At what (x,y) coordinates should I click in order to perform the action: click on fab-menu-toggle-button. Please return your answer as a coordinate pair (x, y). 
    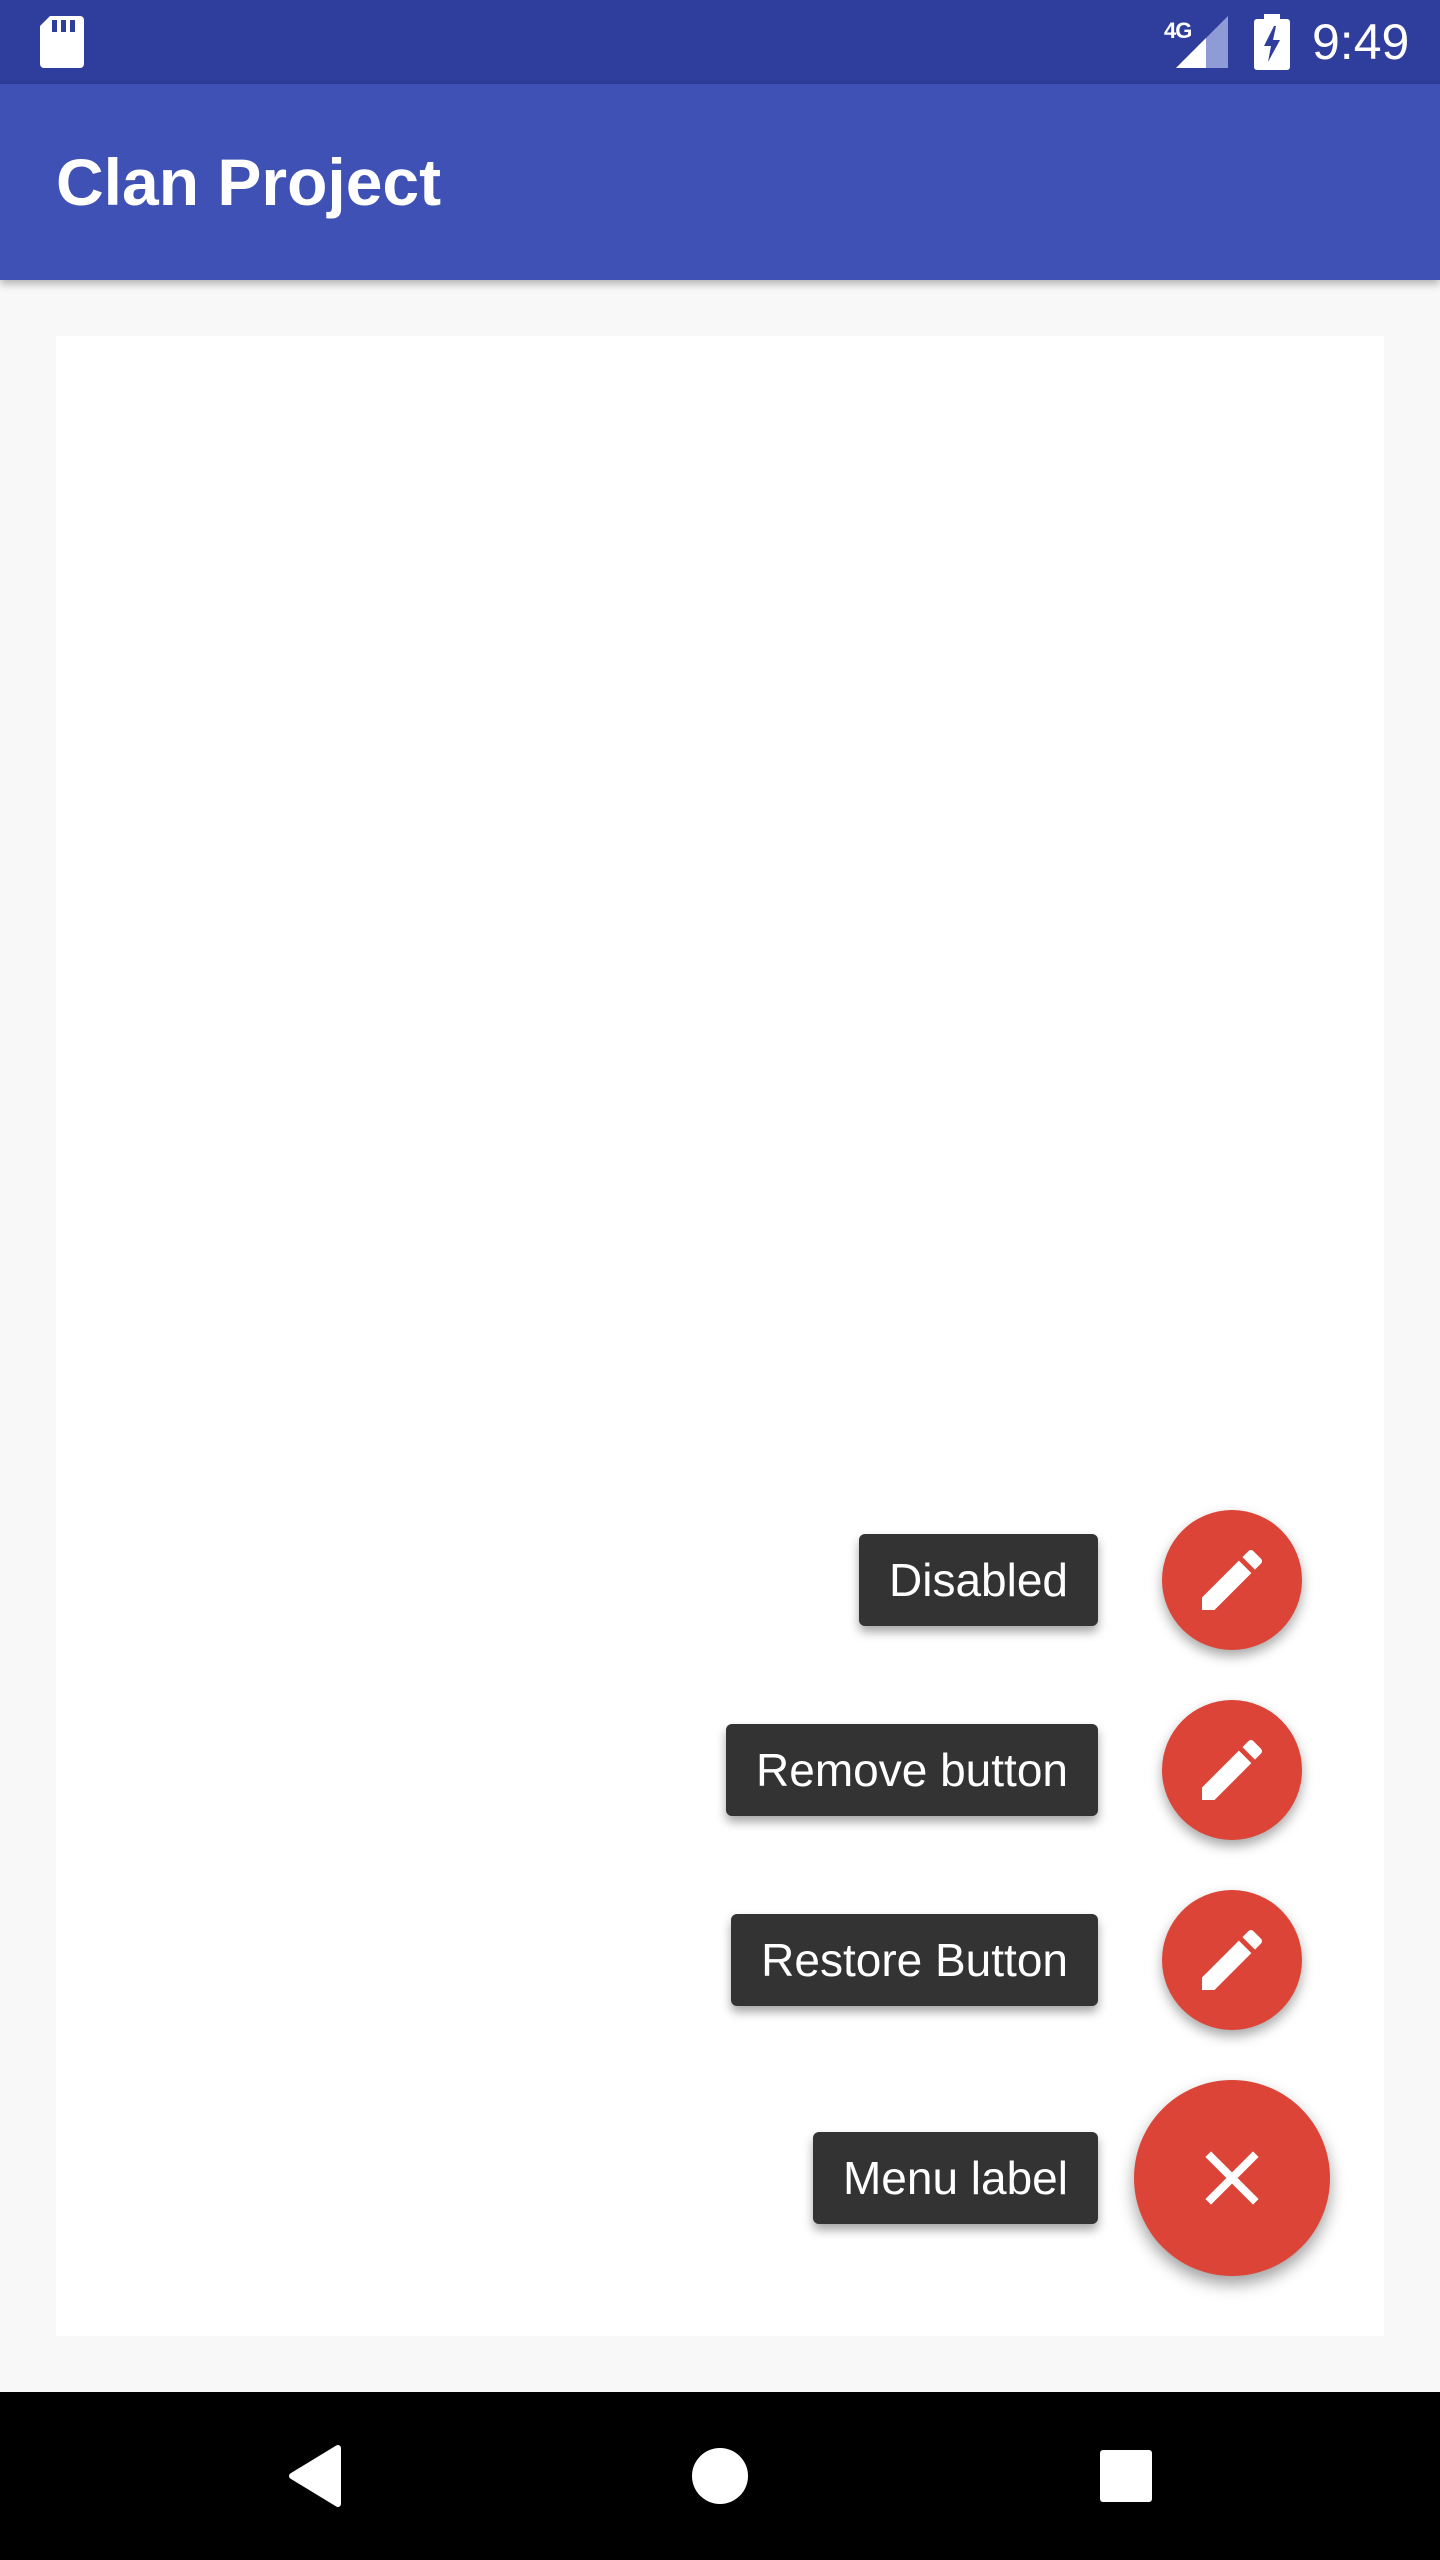
    Looking at the image, I should click on (1232, 2178).